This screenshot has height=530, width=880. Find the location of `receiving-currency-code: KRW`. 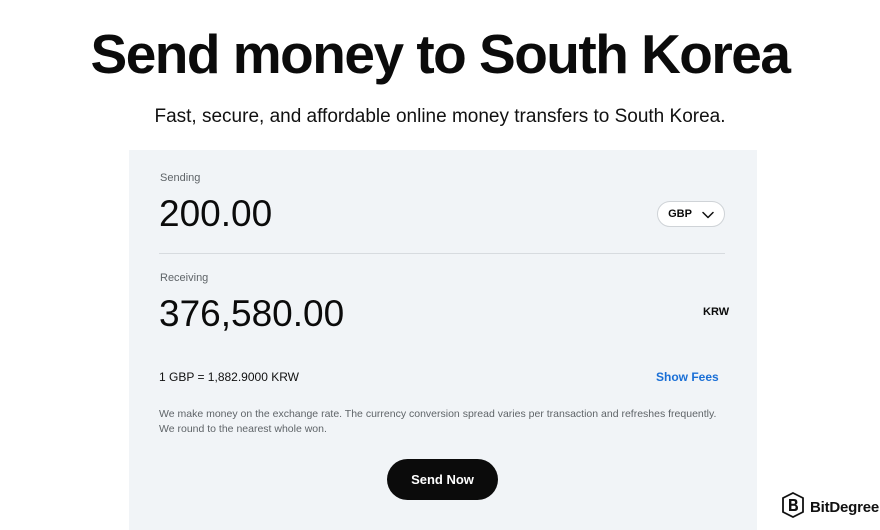

receiving-currency-code: KRW is located at coordinates (716, 312).